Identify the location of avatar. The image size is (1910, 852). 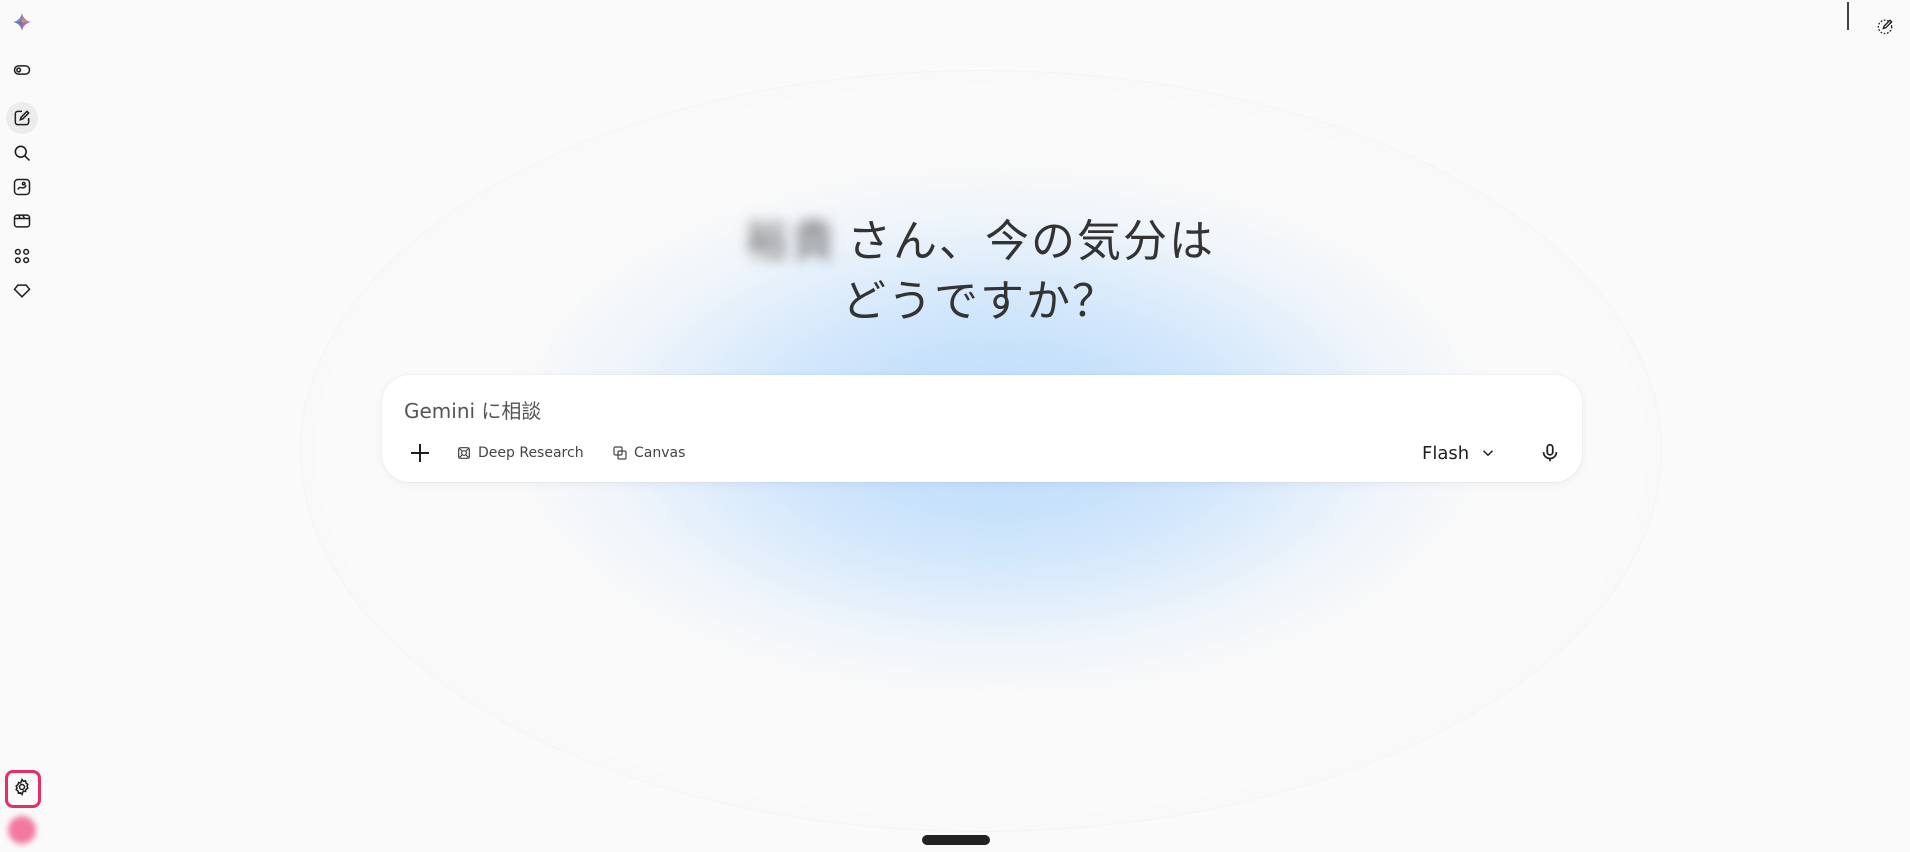
(22, 830).